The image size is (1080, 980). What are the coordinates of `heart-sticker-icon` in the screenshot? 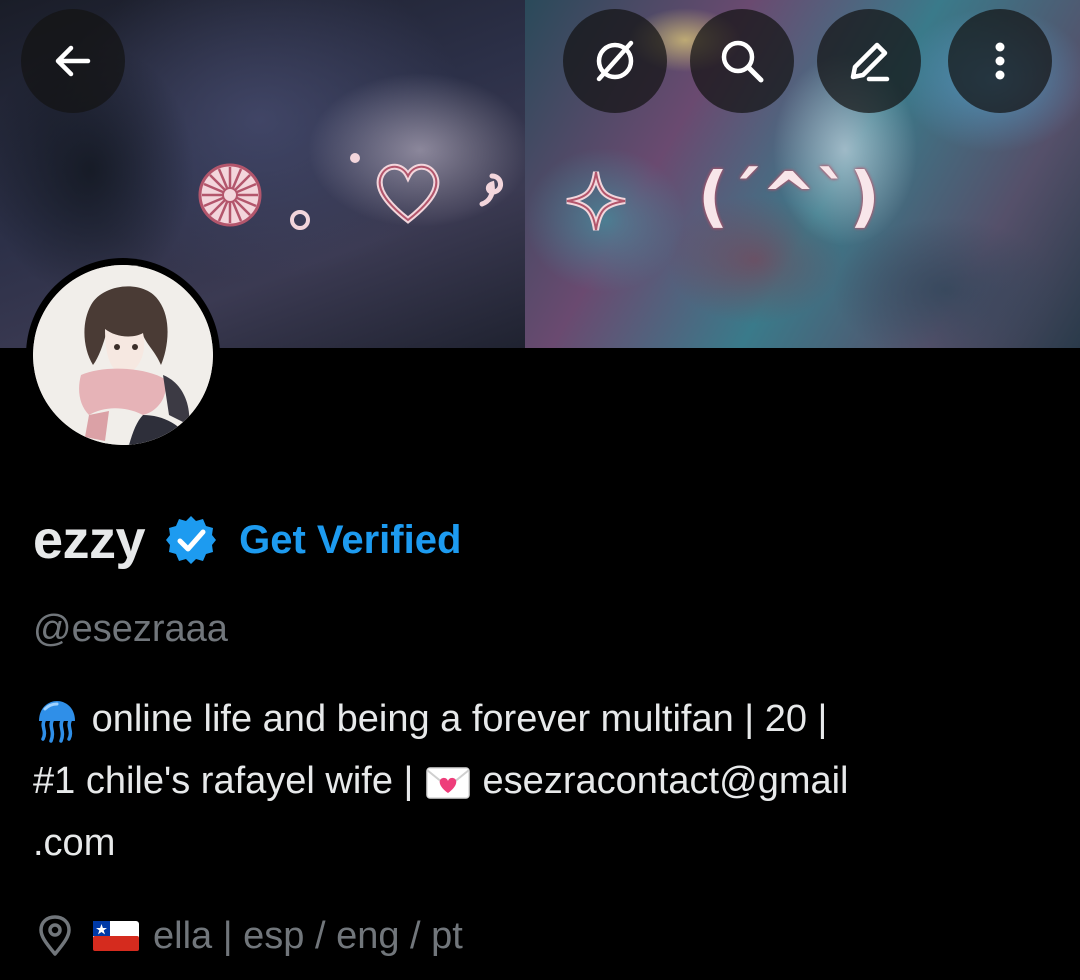 It's located at (408, 193).